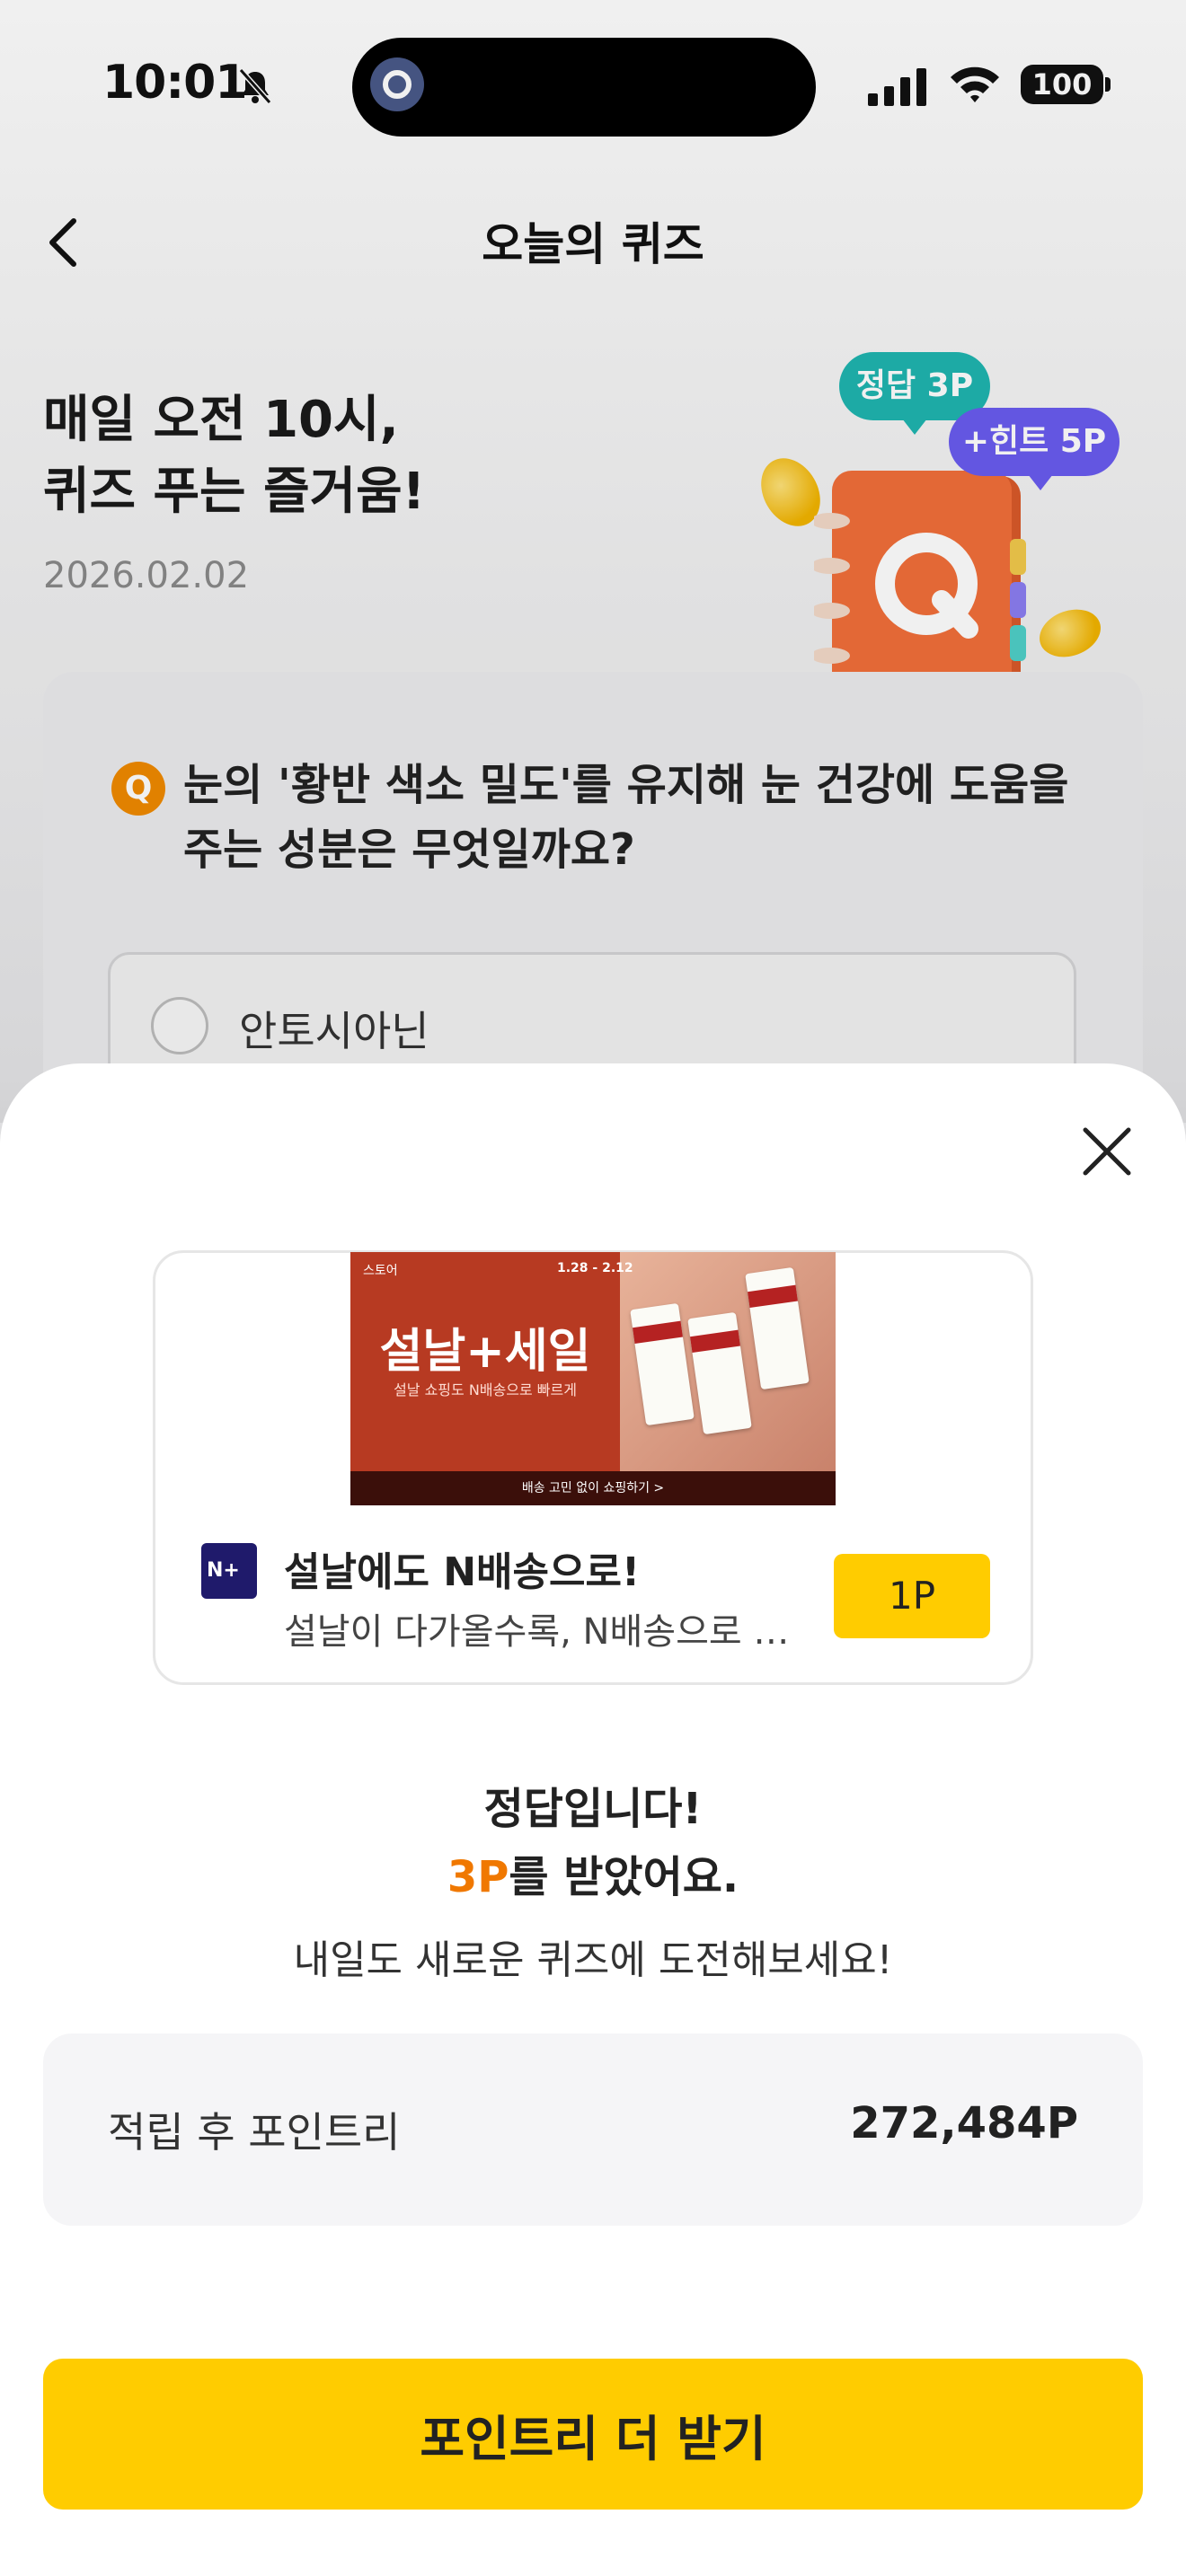 The width and height of the screenshot is (1186, 2576). What do you see at coordinates (624, 1877) in the screenshot?
I see `earned-points-suffix: 를 받았어요.` at bounding box center [624, 1877].